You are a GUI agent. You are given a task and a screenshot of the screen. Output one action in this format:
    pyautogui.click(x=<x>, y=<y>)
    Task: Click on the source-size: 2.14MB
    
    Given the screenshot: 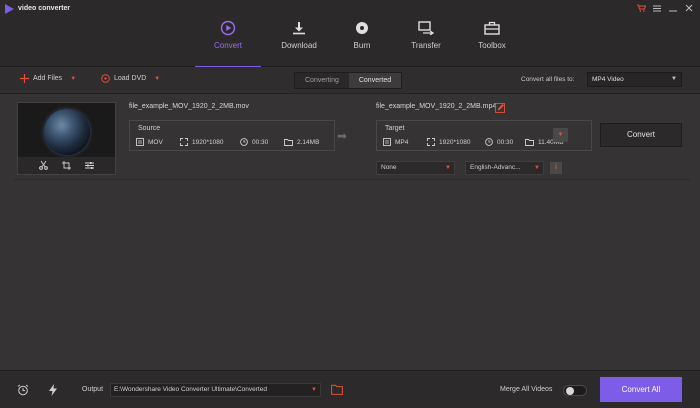 What is the action you would take?
    pyautogui.click(x=301, y=142)
    